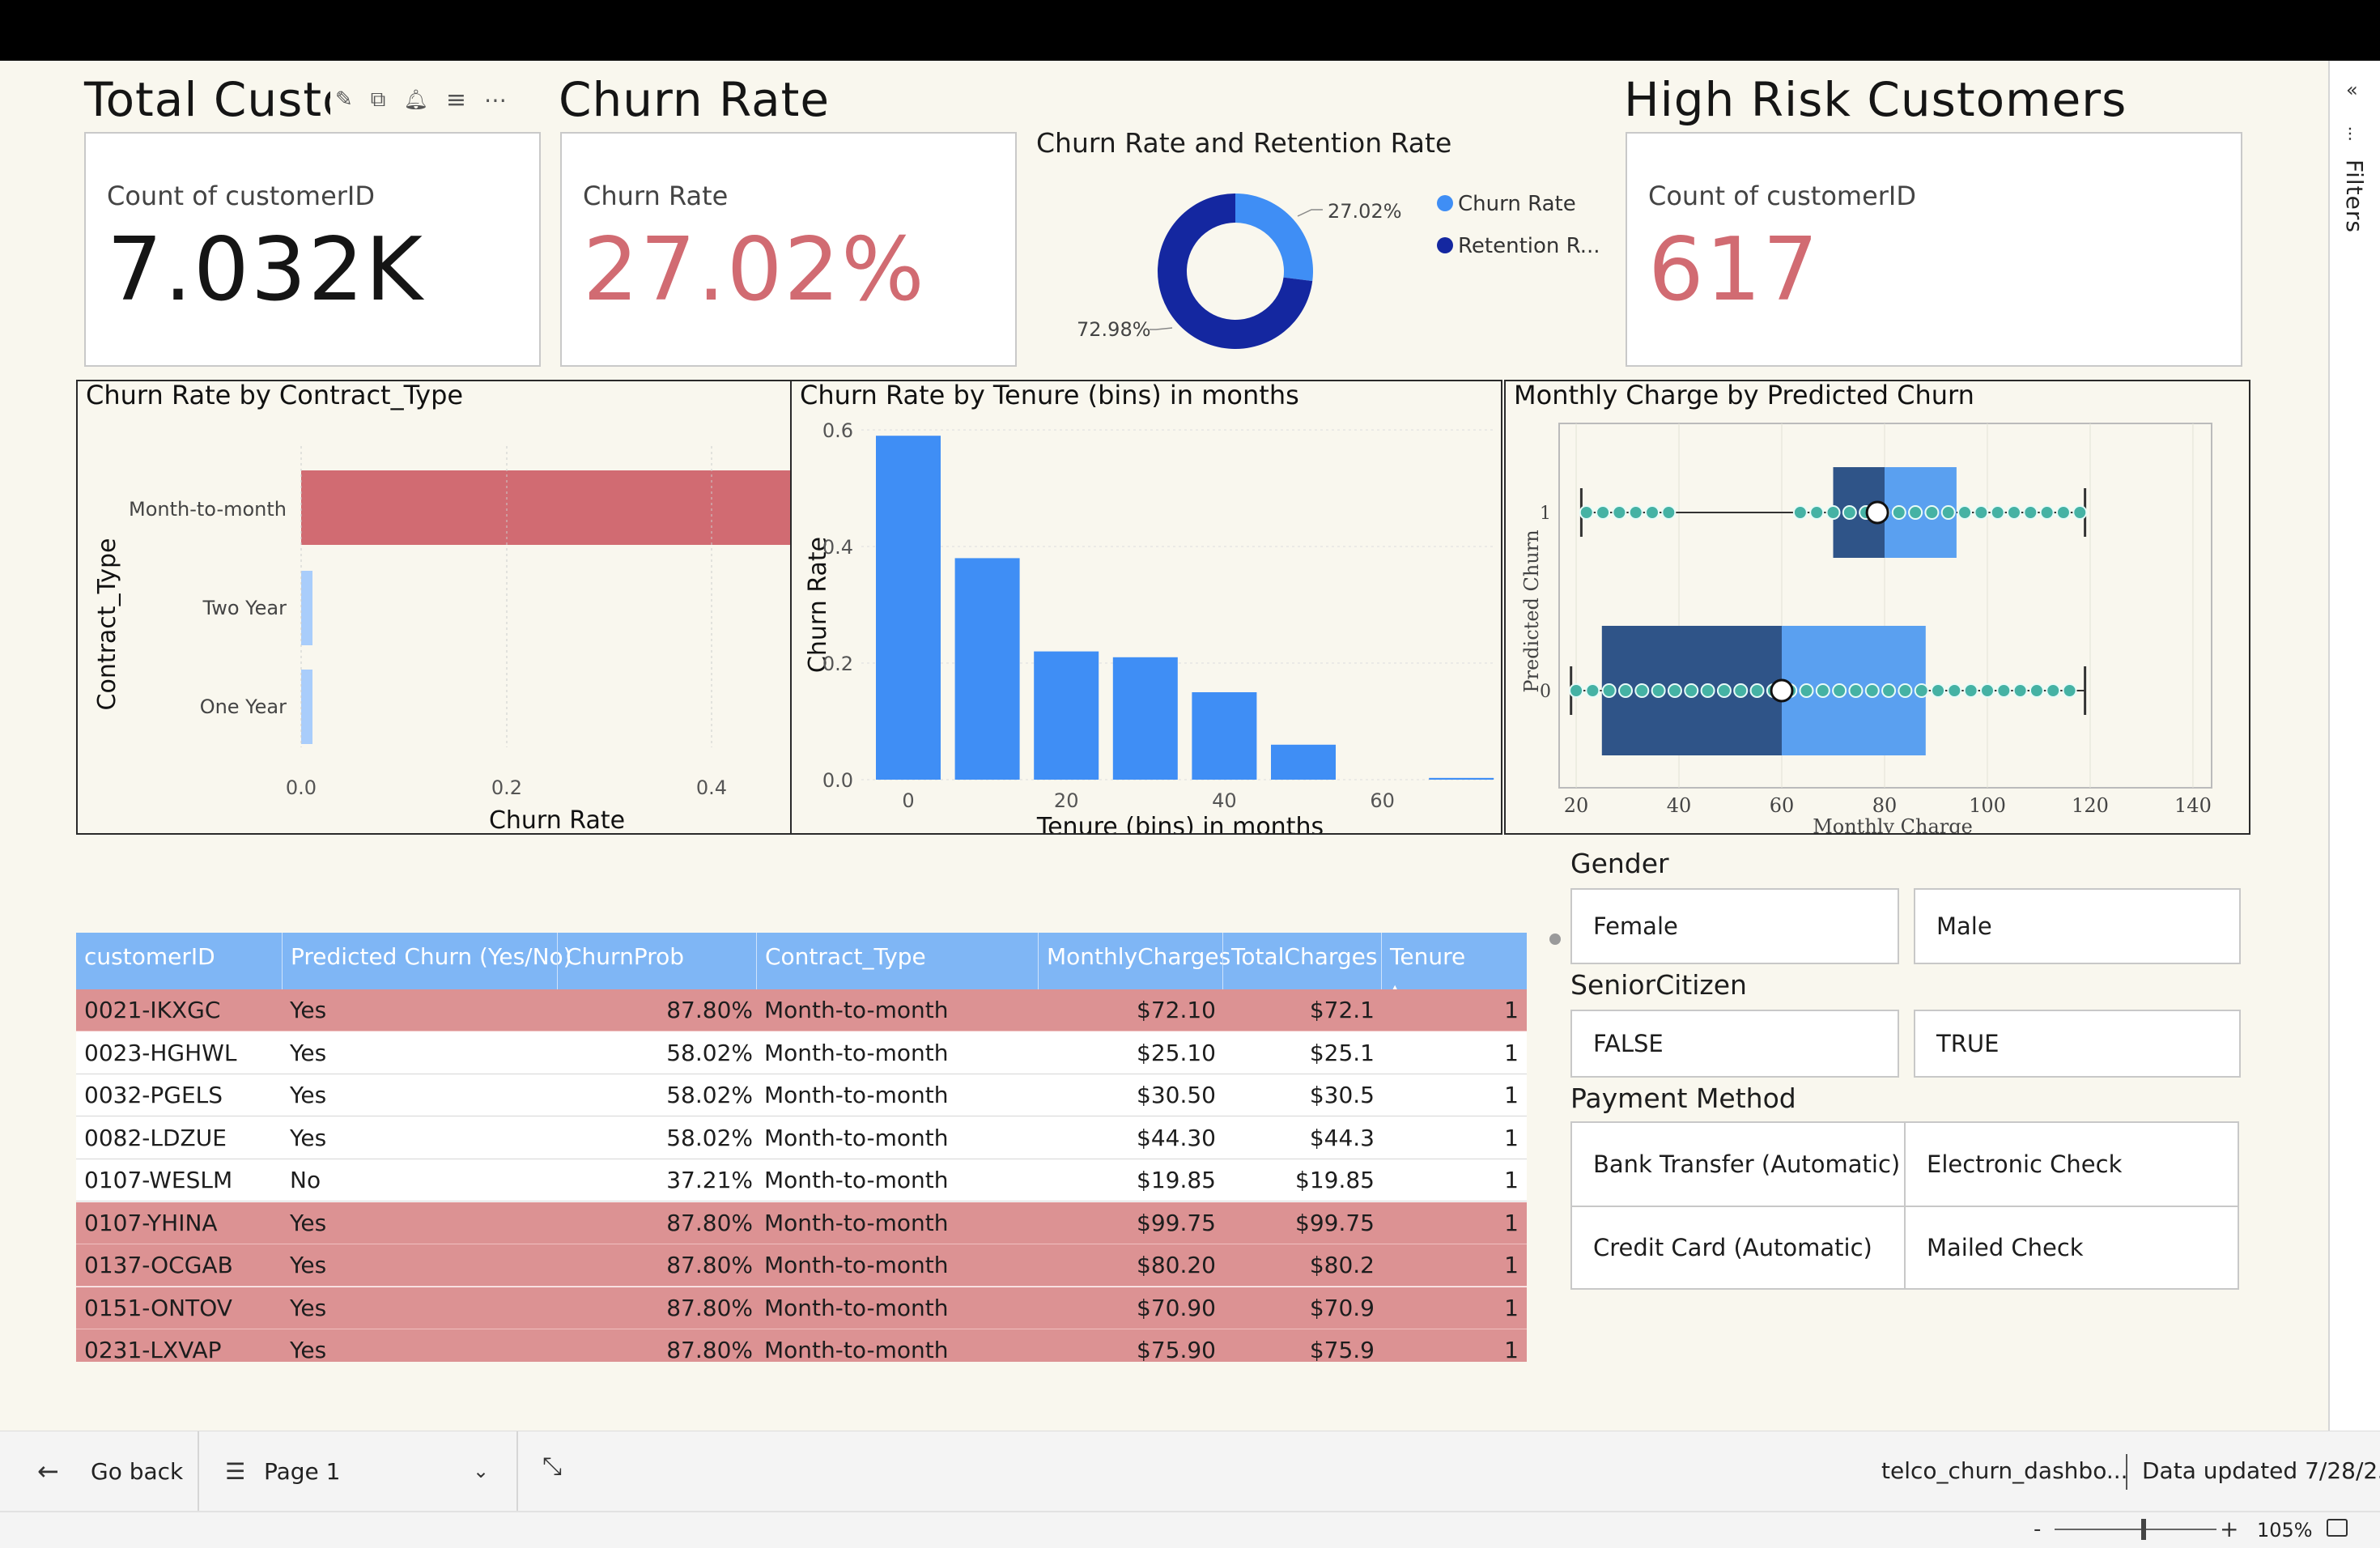 This screenshot has height=1548, width=2380. What do you see at coordinates (656, 961) in the screenshot?
I see `col-header-churnprob: ChurnProb` at bounding box center [656, 961].